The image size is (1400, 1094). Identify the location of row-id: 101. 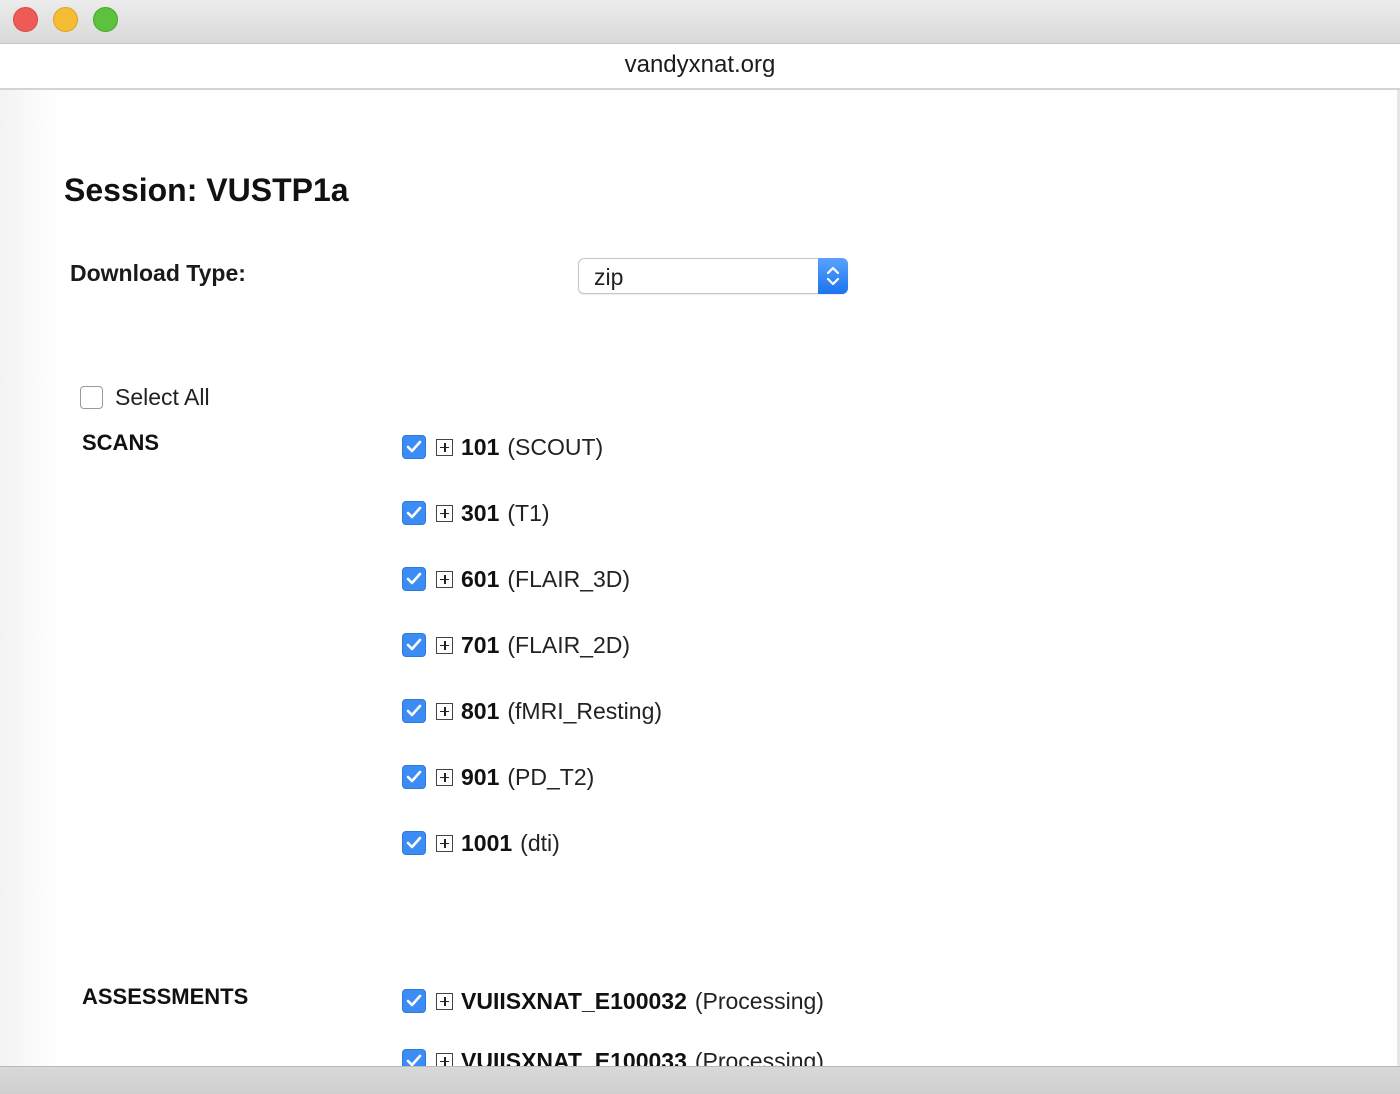
(480, 446).